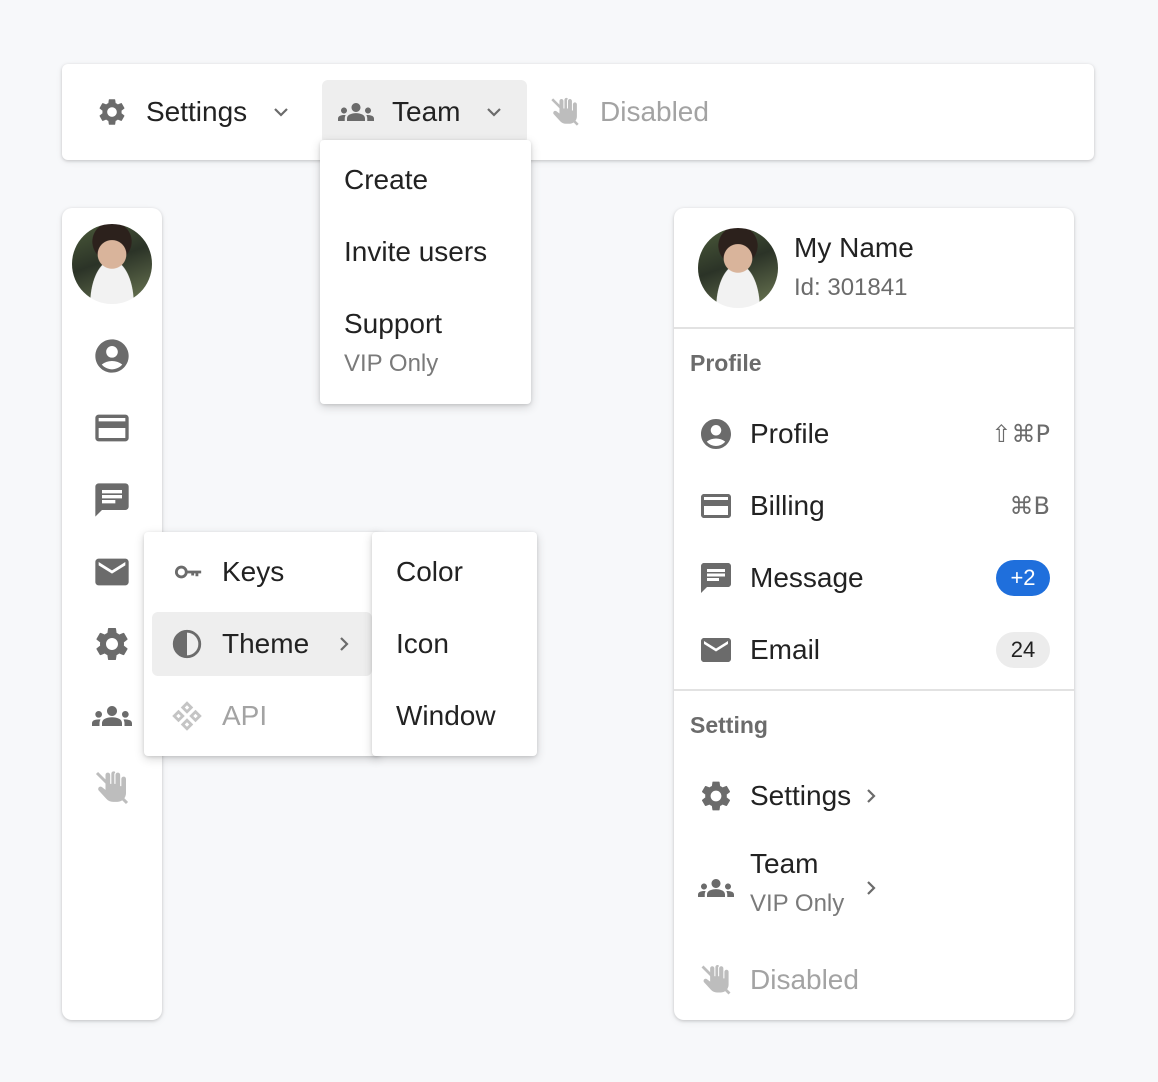 This screenshot has width=1158, height=1082. What do you see at coordinates (1023, 578) in the screenshot?
I see `count-badge: +2` at bounding box center [1023, 578].